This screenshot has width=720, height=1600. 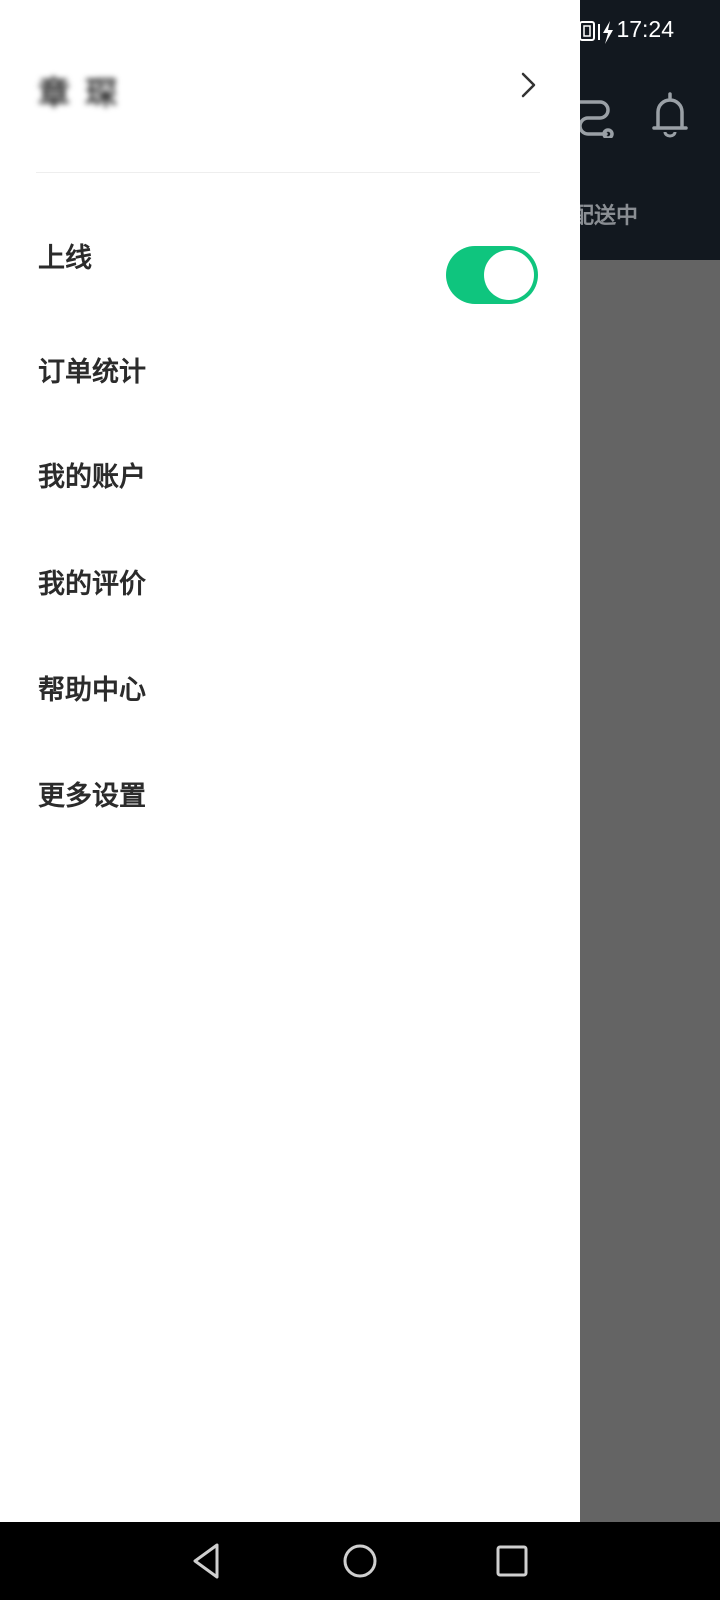 What do you see at coordinates (509, 275) in the screenshot?
I see `toggle-knob` at bounding box center [509, 275].